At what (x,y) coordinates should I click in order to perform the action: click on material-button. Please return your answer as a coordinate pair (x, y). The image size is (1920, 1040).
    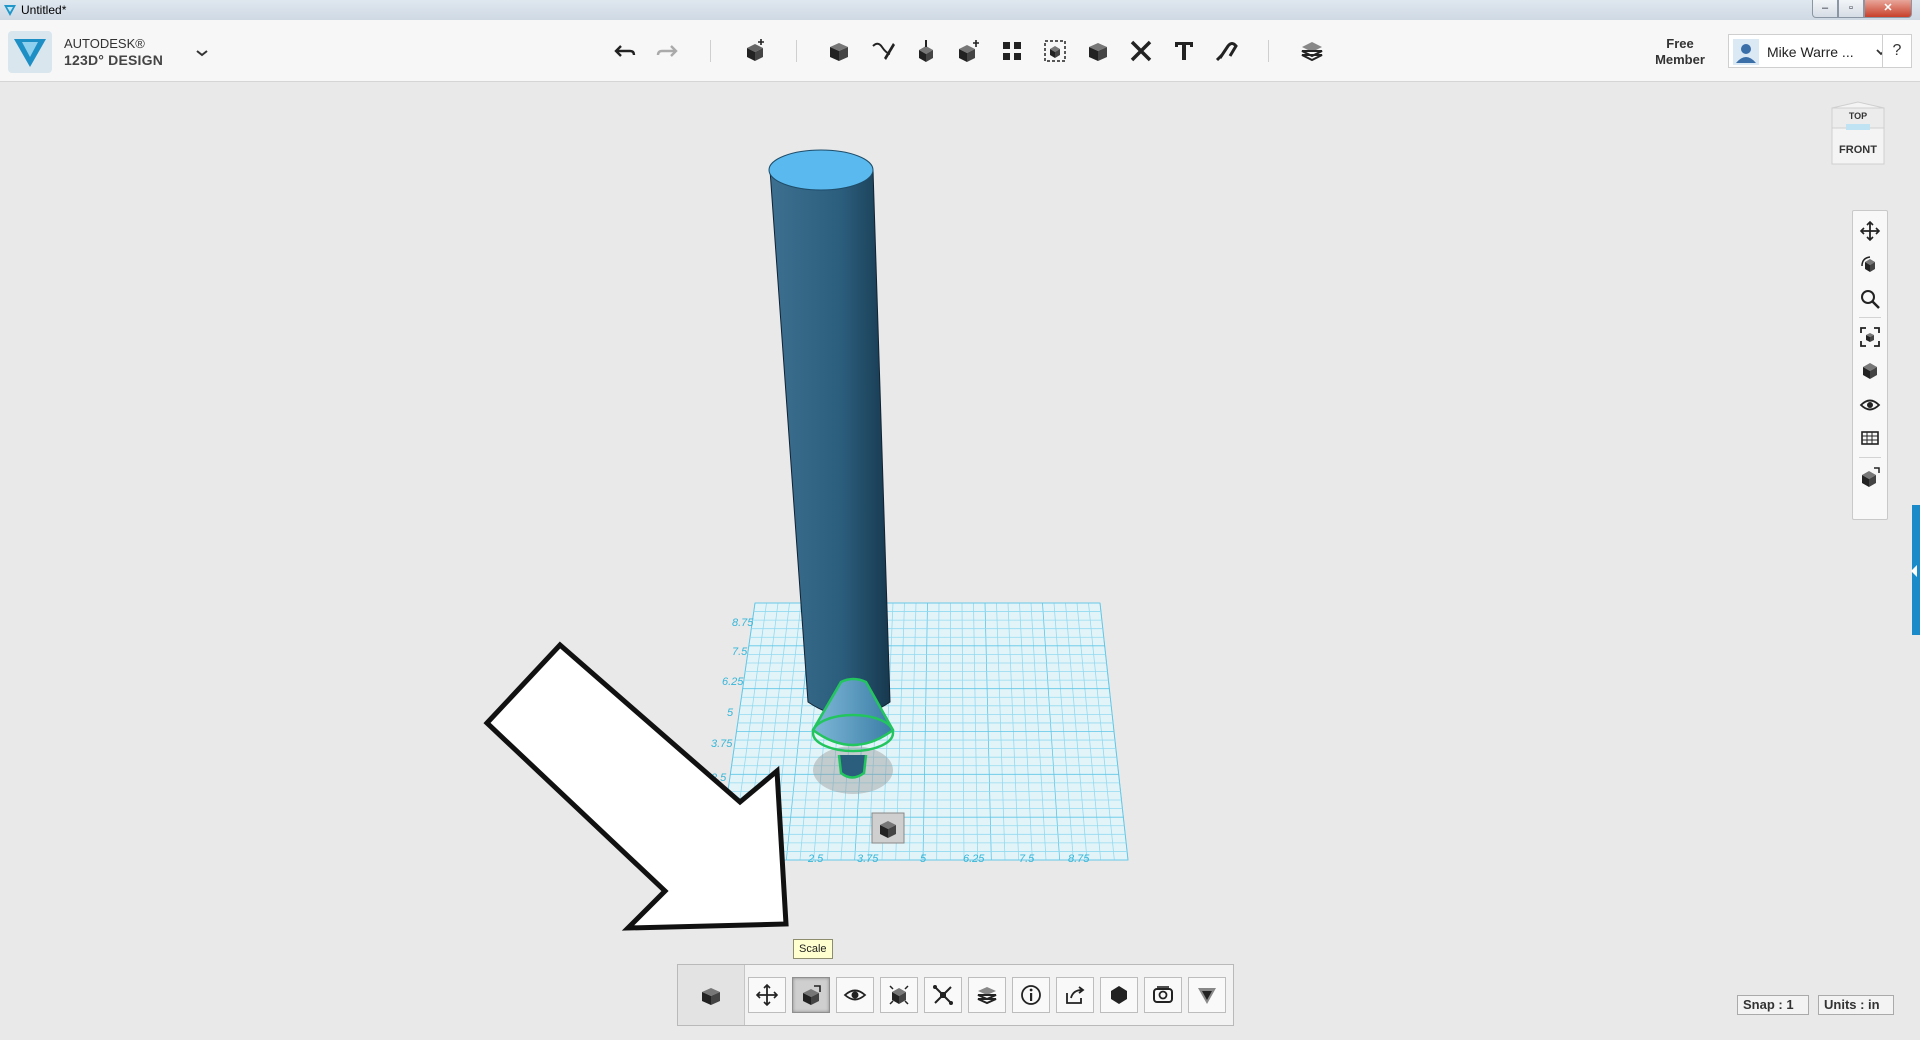
    Looking at the image, I should click on (1119, 995).